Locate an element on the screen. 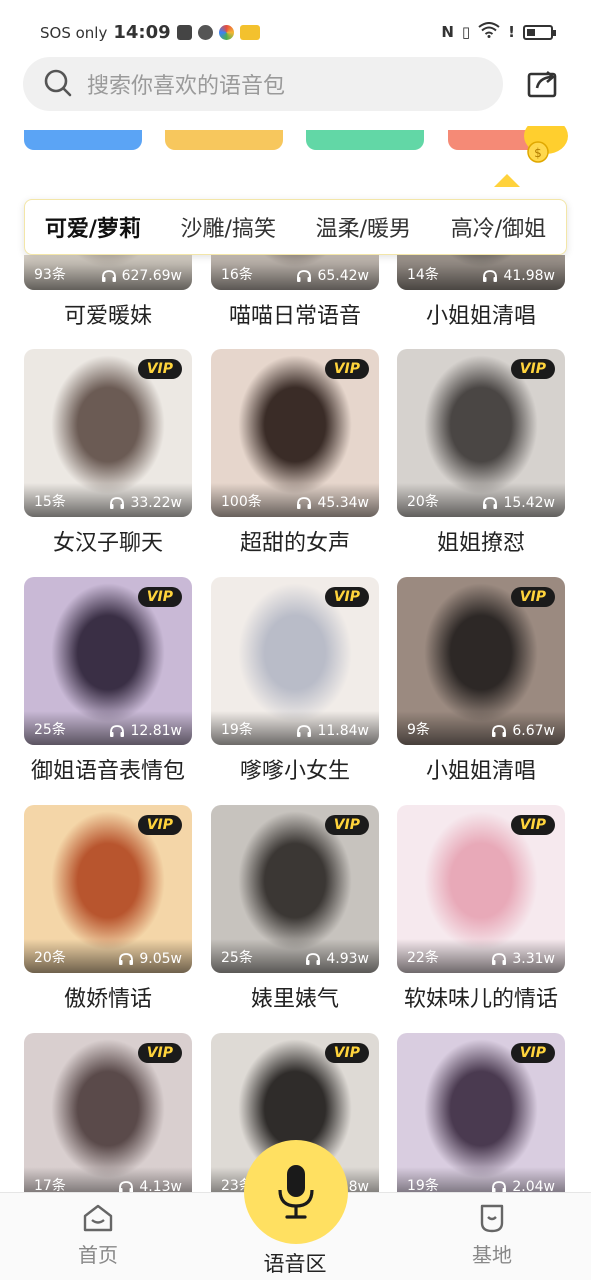  voice-pack-thumbnail: 16条 65.42w is located at coordinates (295, 272).